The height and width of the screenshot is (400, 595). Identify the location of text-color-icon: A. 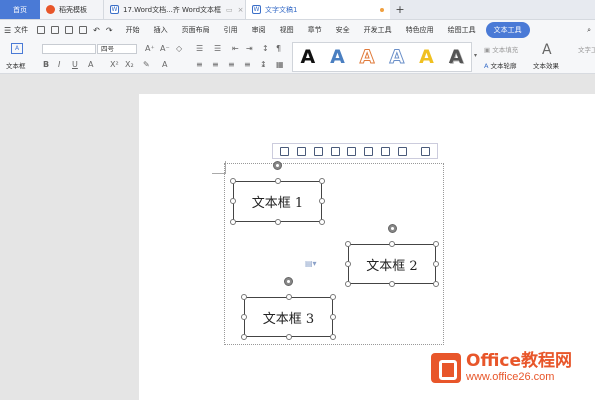
(164, 65).